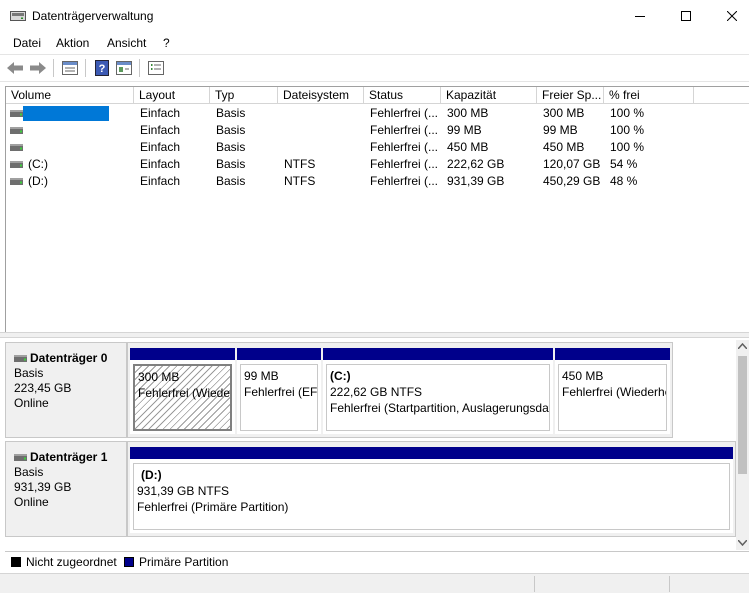 Image resolution: width=749 pixels, height=593 pixels. I want to click on back-arrow-icon, so click(15, 68).